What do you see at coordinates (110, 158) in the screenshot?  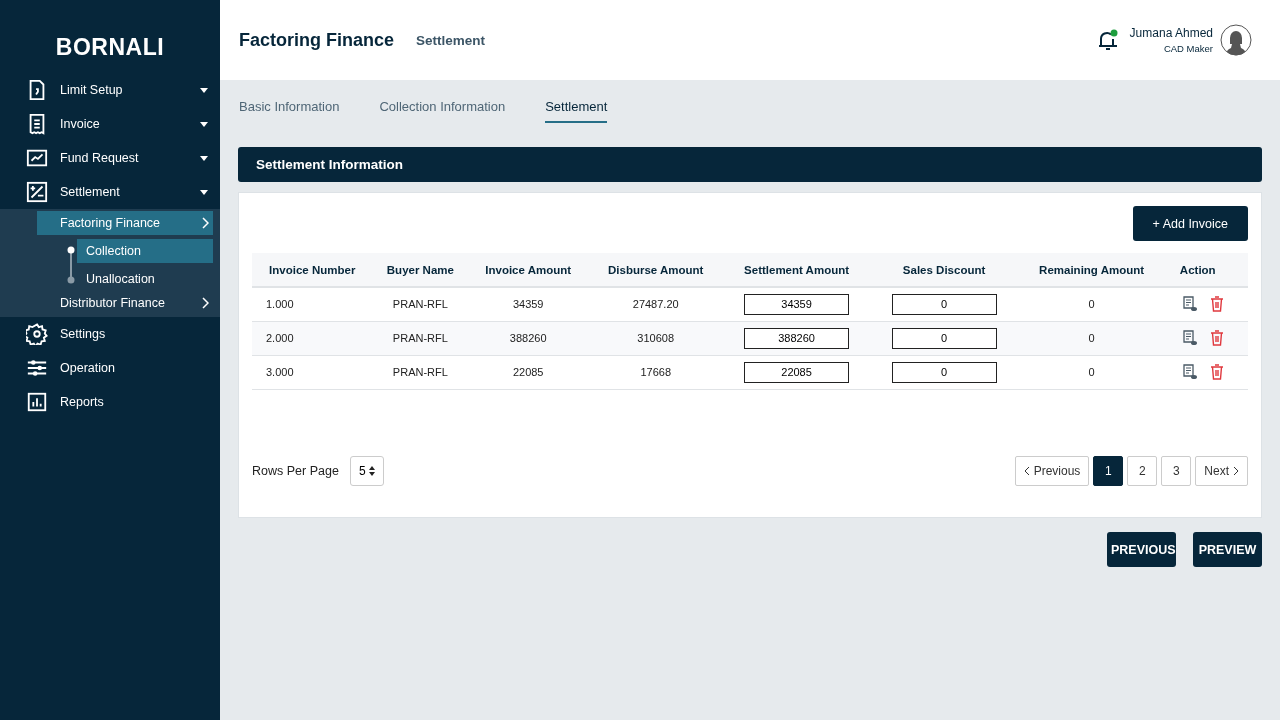 I see `sidebar-item: Fund Request` at bounding box center [110, 158].